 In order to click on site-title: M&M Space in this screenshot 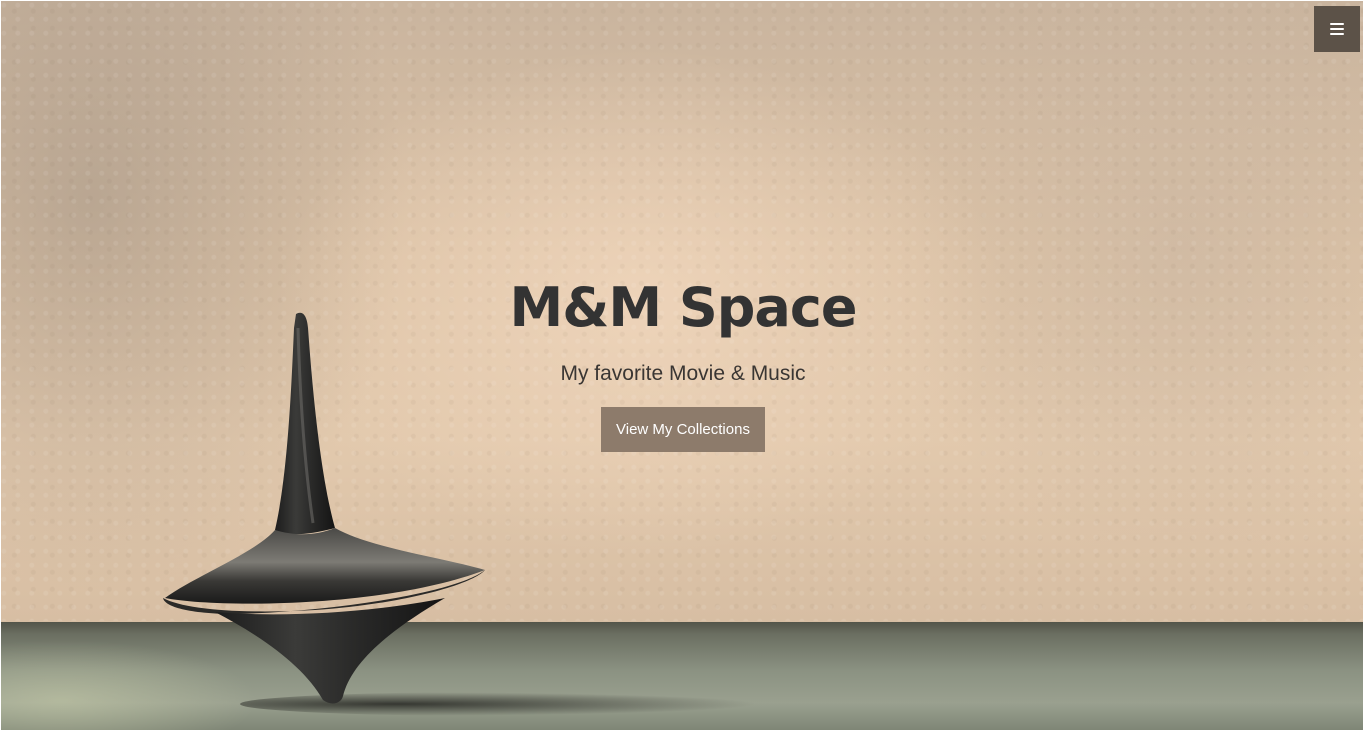, I will do `click(683, 307)`.